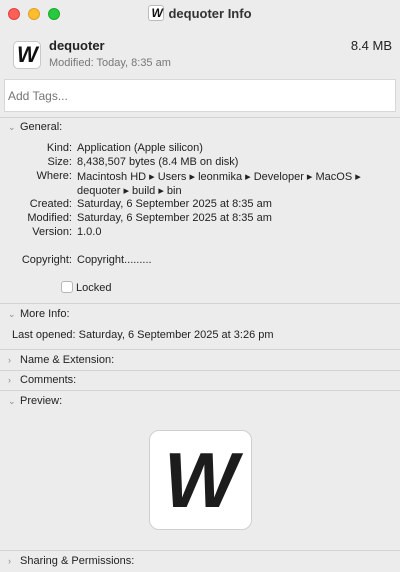  What do you see at coordinates (210, 13) in the screenshot?
I see `window-title: dequoter Info` at bounding box center [210, 13].